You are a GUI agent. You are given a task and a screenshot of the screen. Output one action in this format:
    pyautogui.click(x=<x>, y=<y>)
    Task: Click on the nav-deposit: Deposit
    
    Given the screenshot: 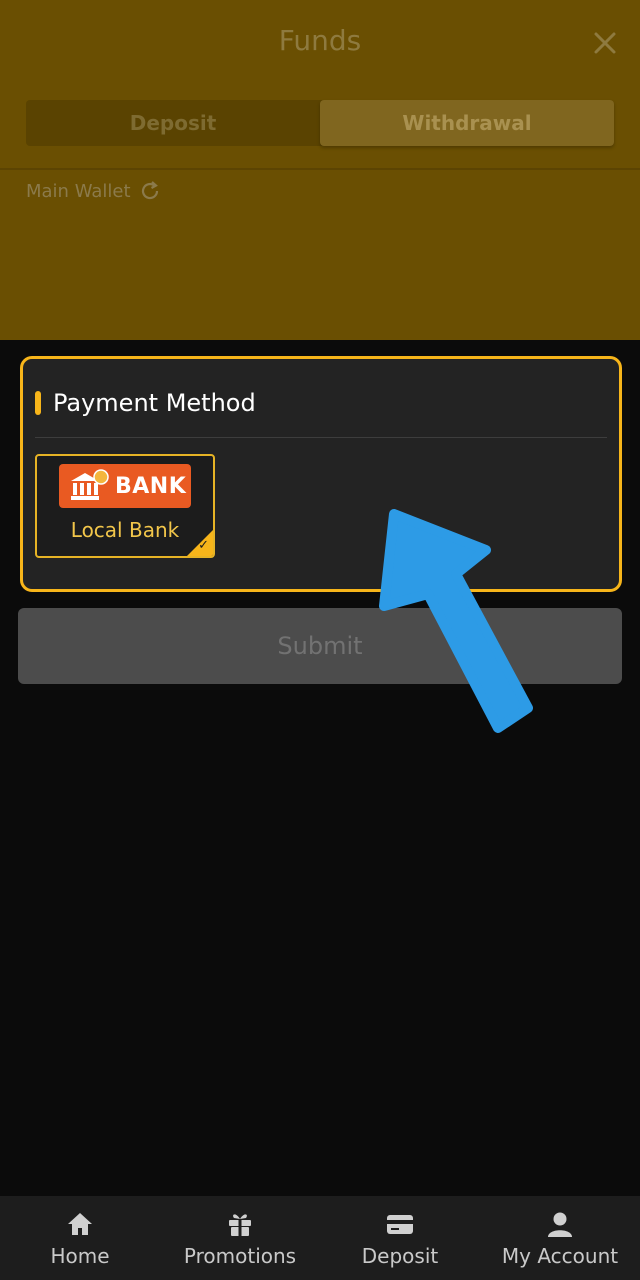 What is the action you would take?
    pyautogui.click(x=400, y=1238)
    